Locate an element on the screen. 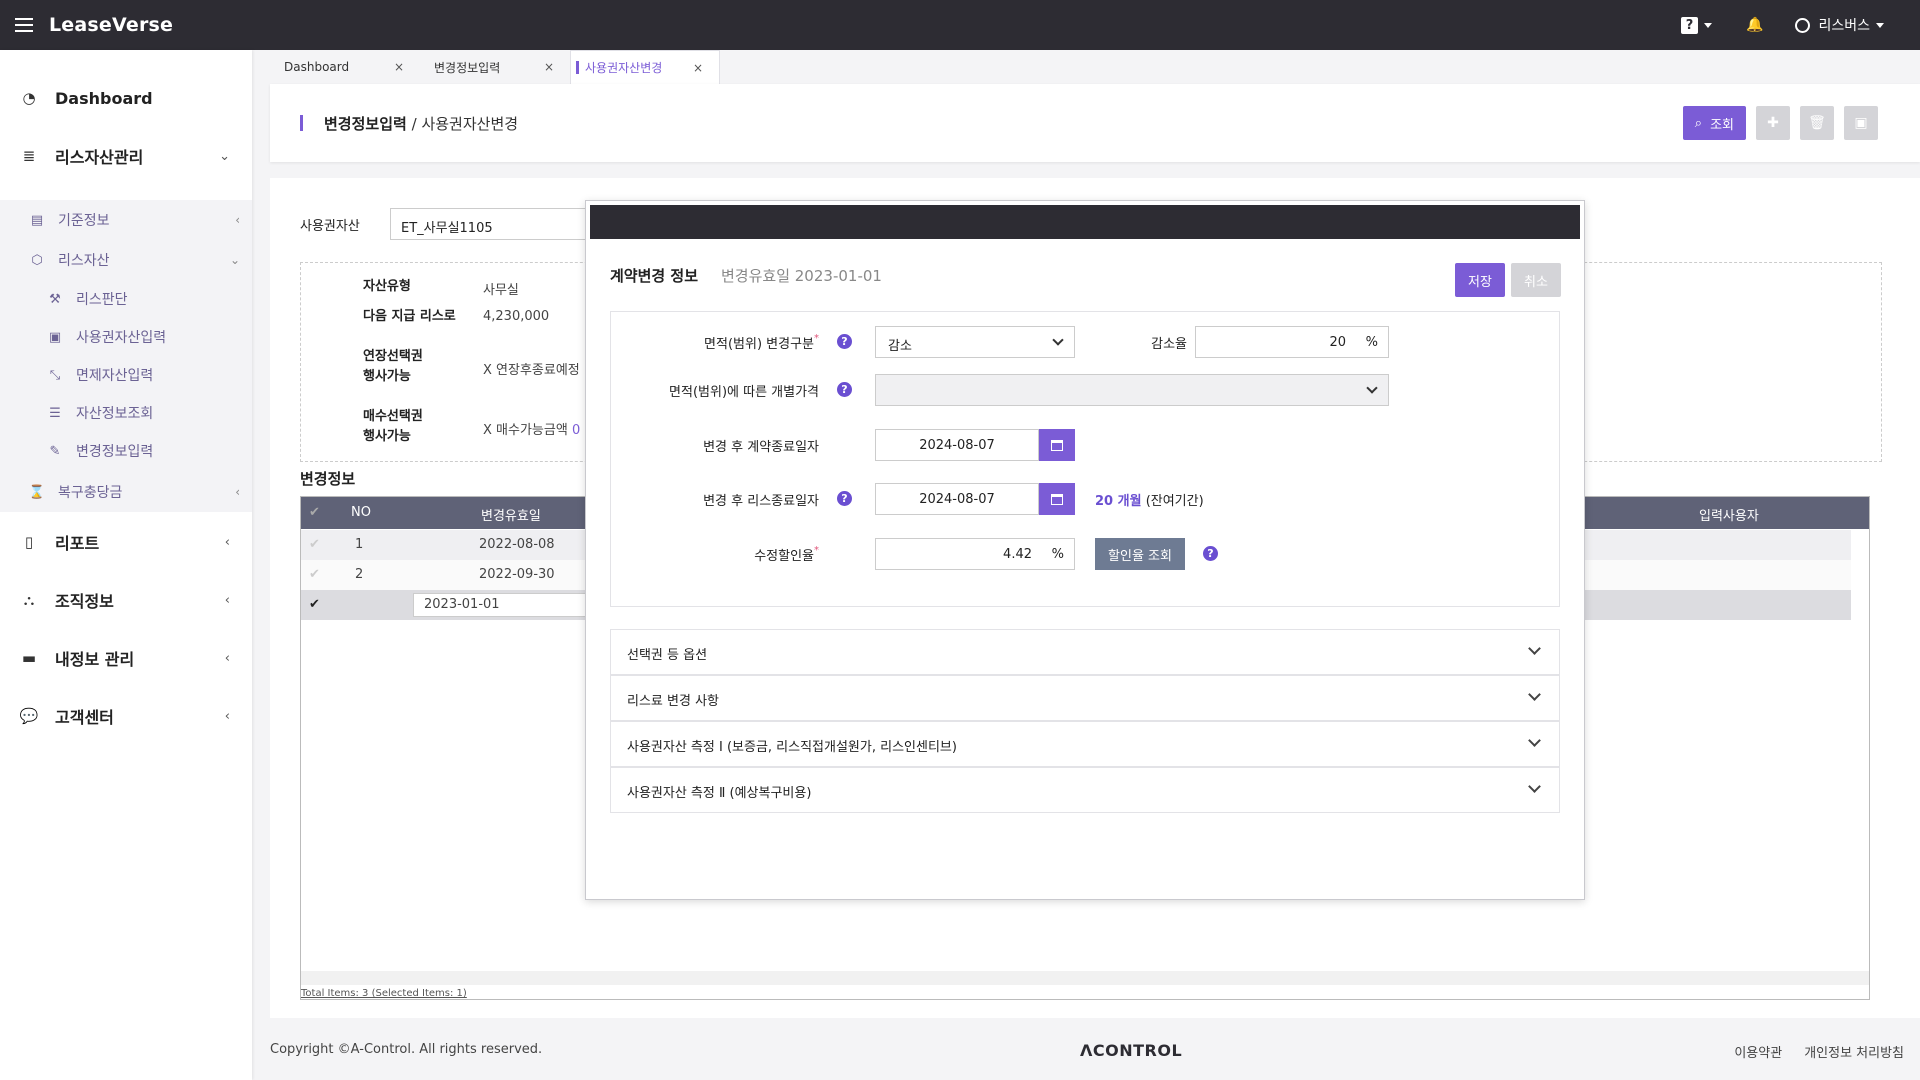  lease-end-label: 변경 후 리스종료일자 is located at coordinates (761, 501).